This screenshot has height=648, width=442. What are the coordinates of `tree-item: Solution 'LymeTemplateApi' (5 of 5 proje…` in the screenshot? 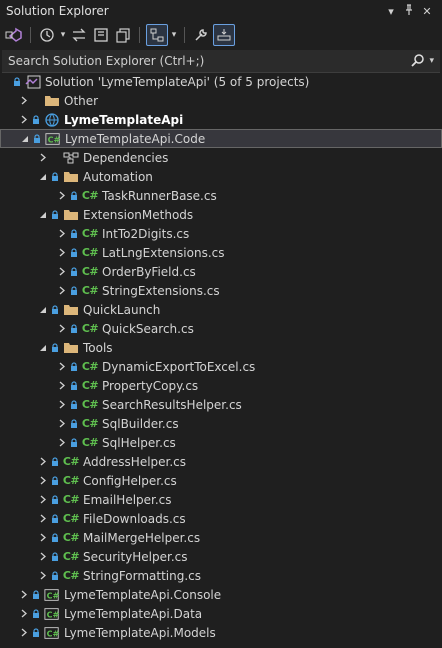 It's located at (221, 81).